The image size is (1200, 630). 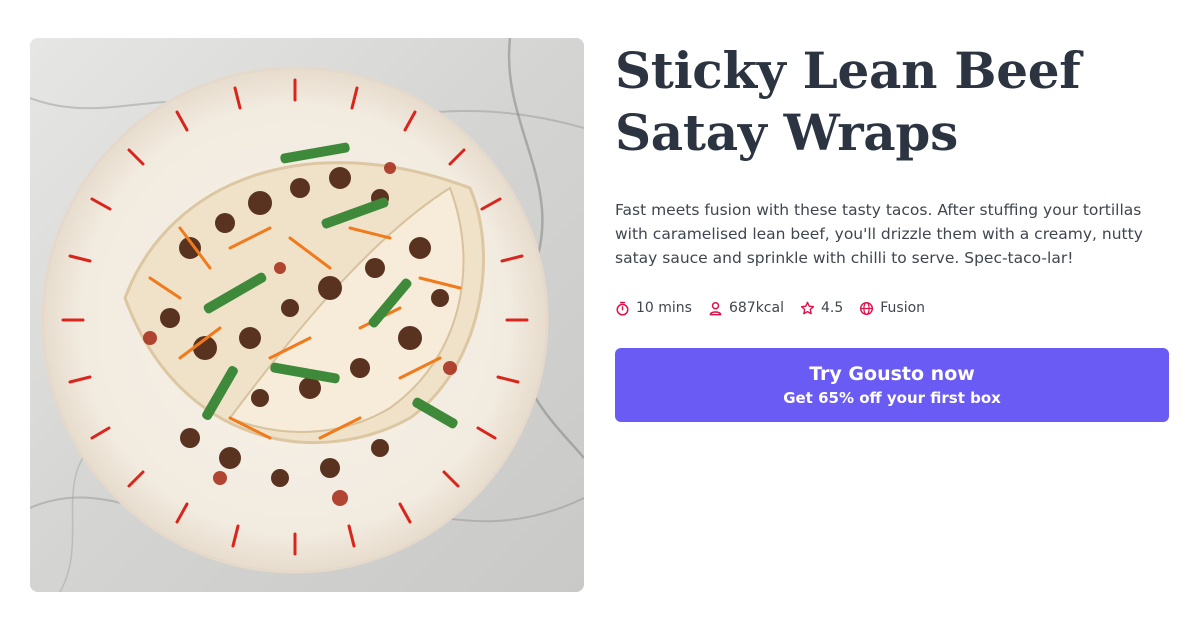 I want to click on meta-calories: 687kcal, so click(x=746, y=308).